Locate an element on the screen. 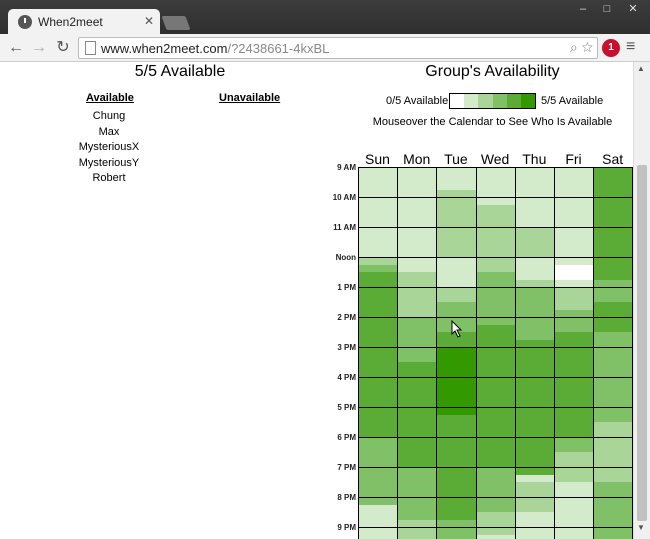 The width and height of the screenshot is (650, 539). scroll-thumb is located at coordinates (642, 343).